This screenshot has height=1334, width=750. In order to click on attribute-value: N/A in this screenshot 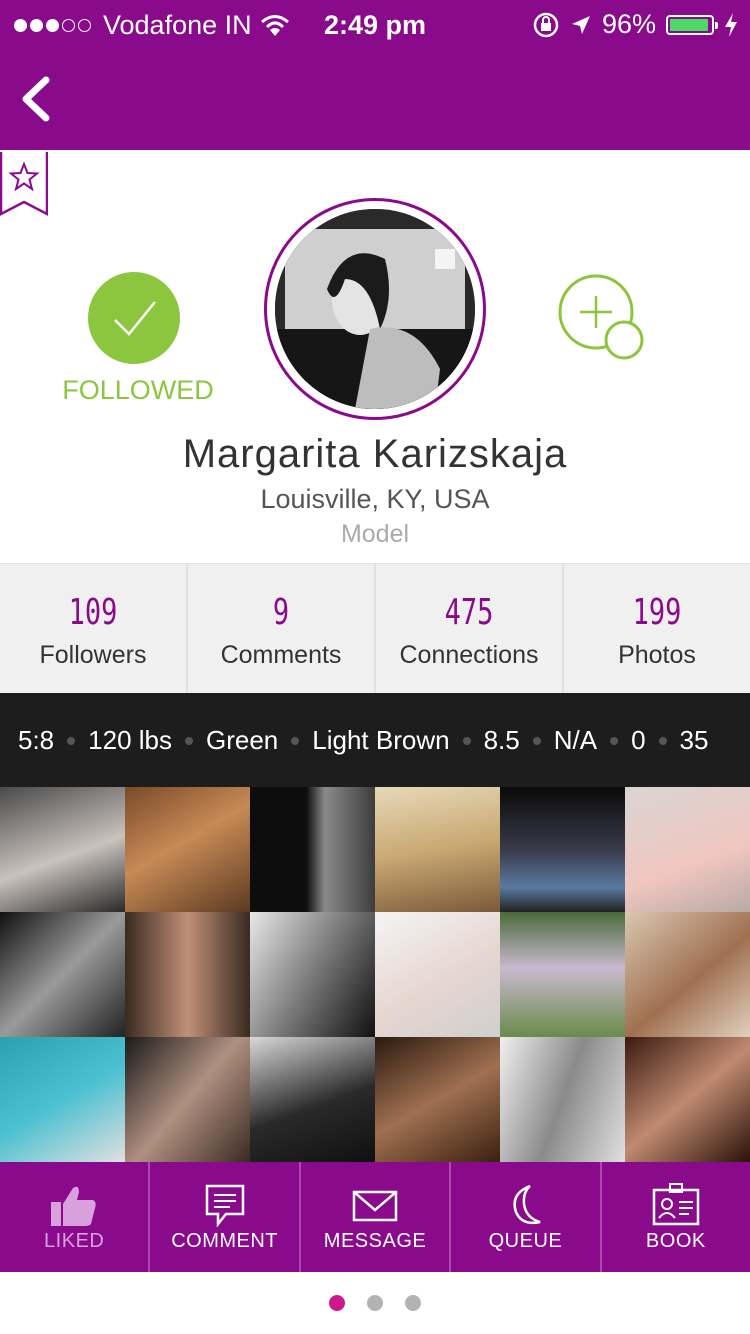, I will do `click(575, 740)`.